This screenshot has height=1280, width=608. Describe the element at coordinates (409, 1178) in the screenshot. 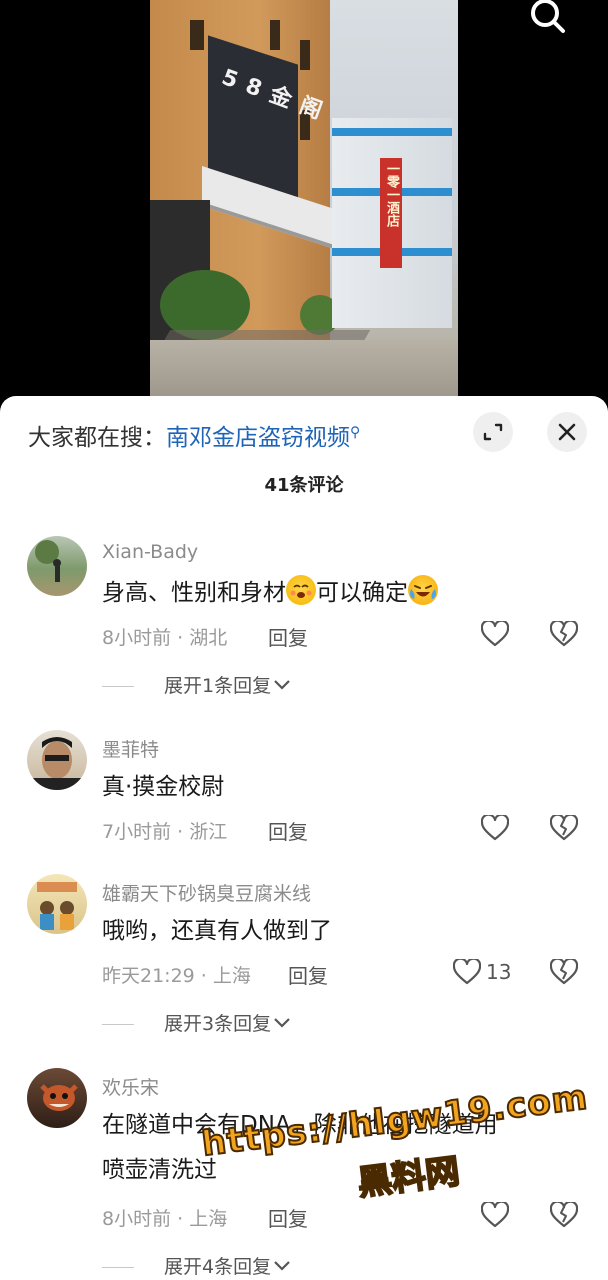

I see `watermark-text: 黑料网` at that location.